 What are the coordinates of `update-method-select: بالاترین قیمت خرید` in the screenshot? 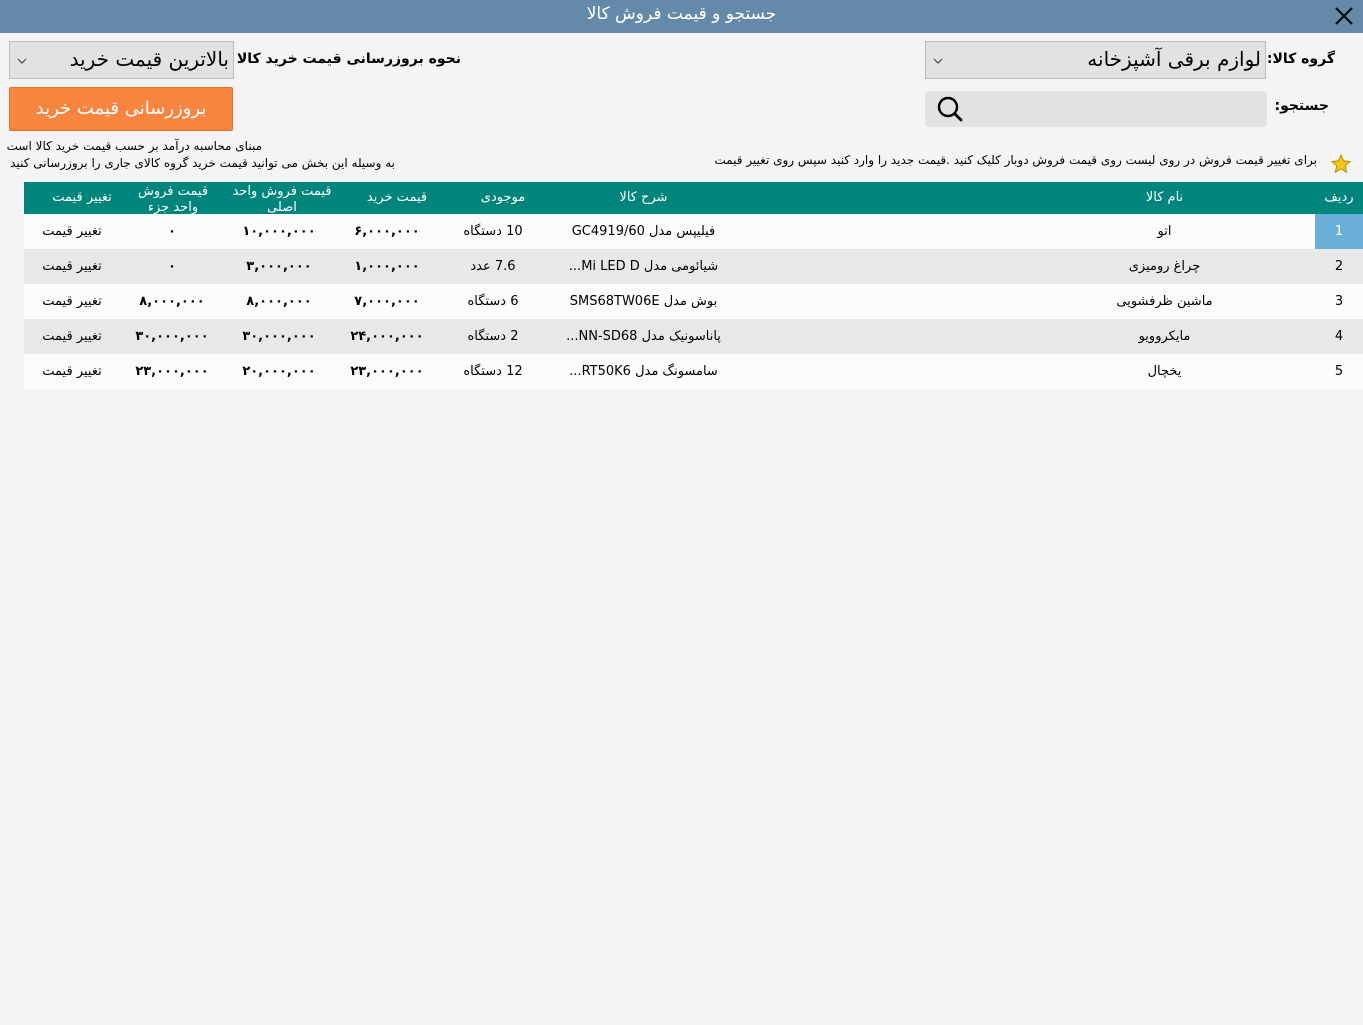 It's located at (121, 60).